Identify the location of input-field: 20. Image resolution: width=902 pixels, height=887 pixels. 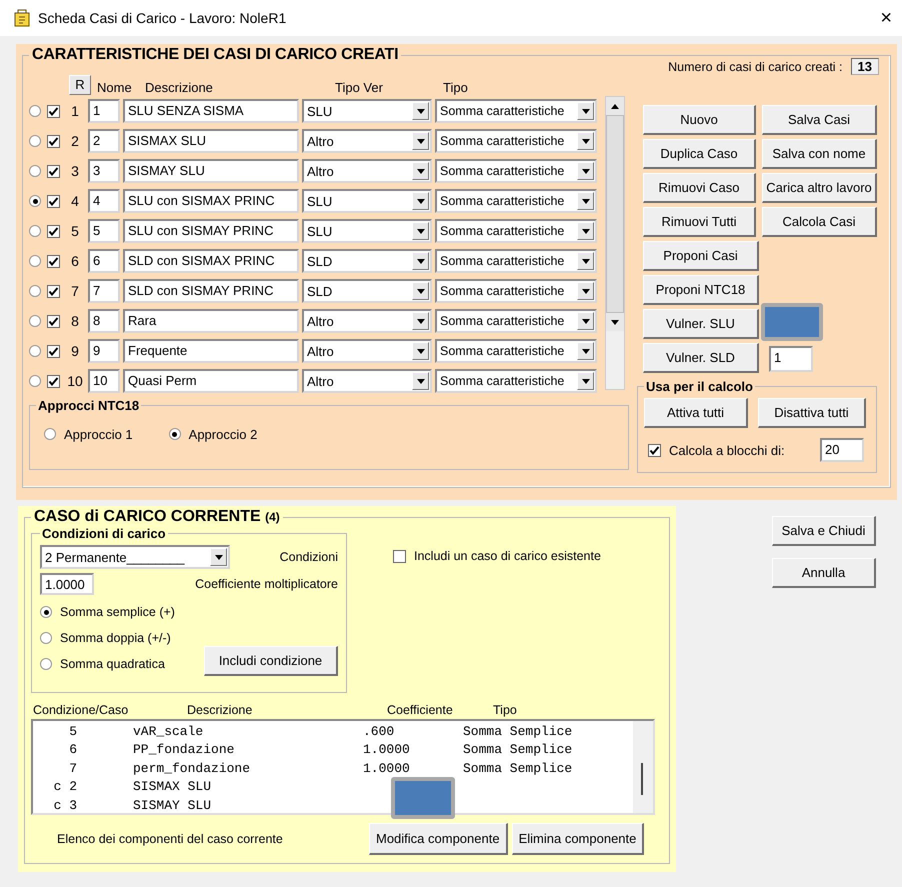
(842, 450).